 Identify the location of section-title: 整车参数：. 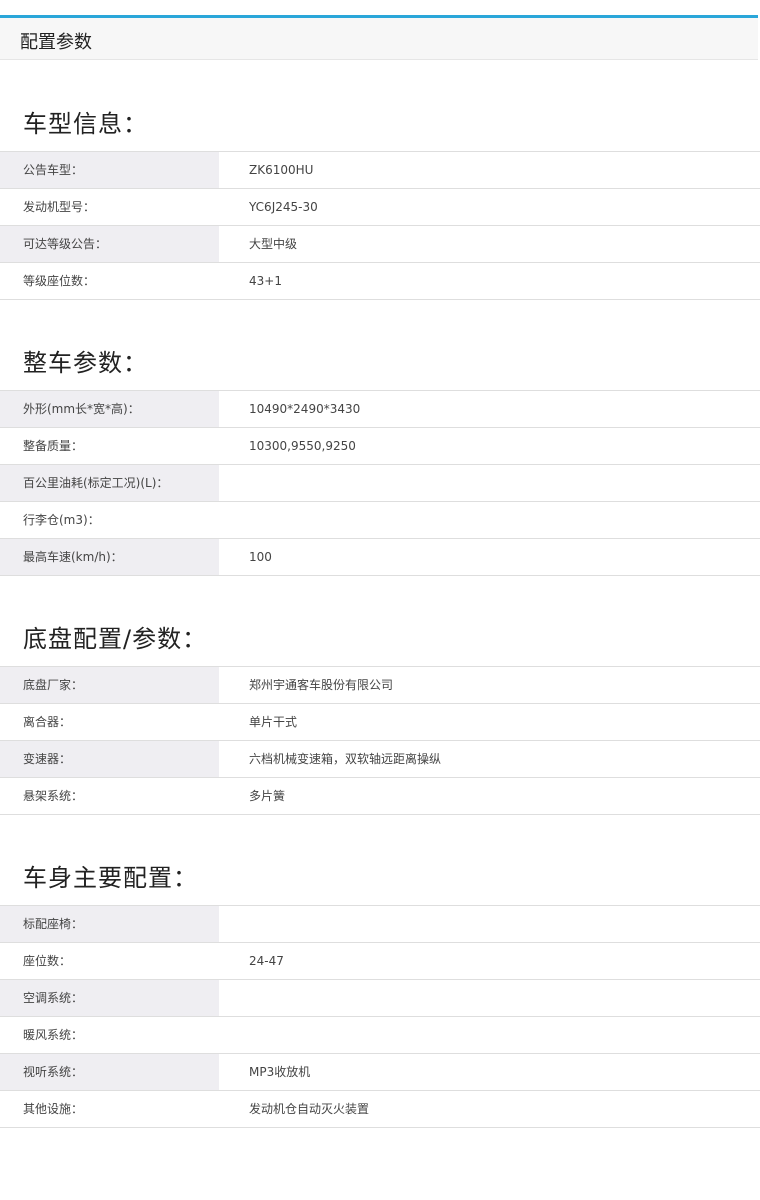
(85, 363).